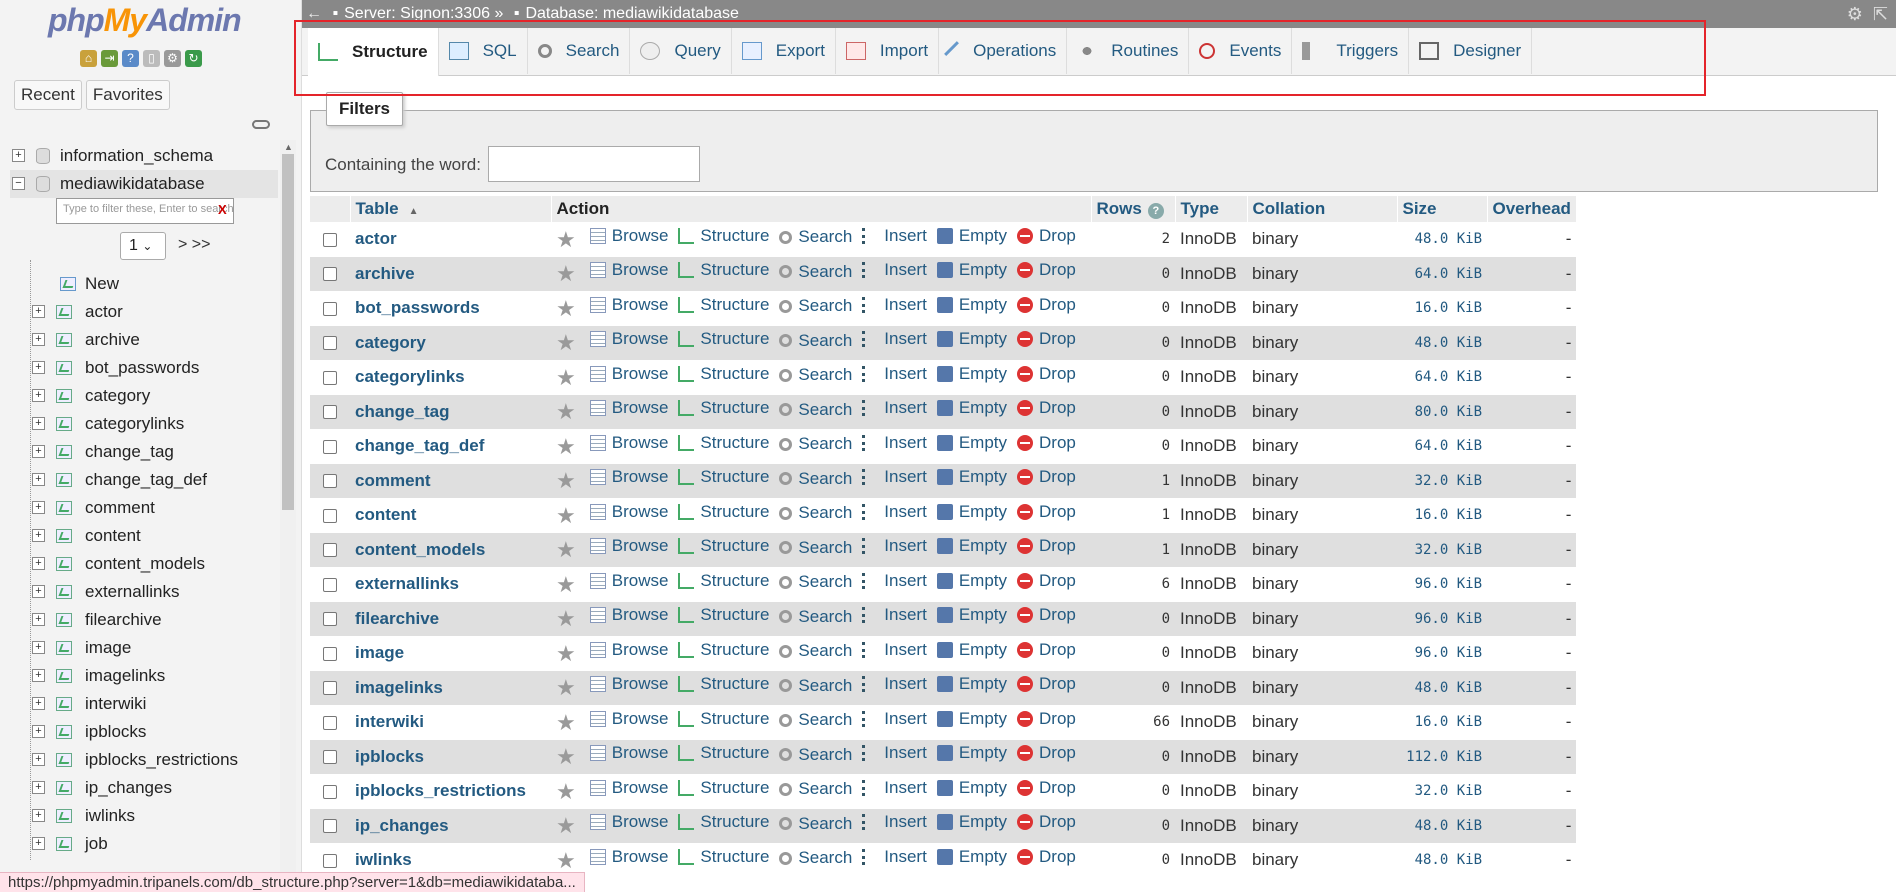 The image size is (1896, 892). I want to click on favorites-button: Favorites, so click(127, 95).